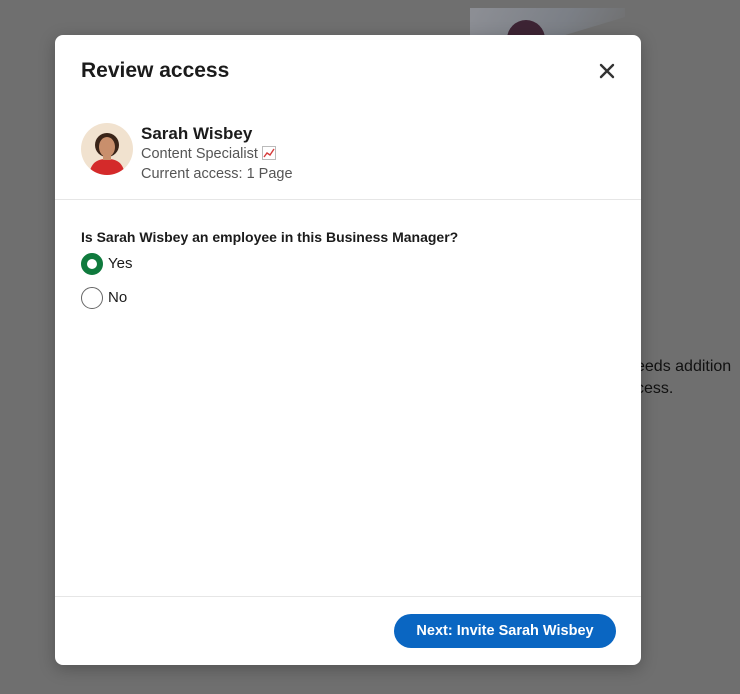  What do you see at coordinates (120, 263) in the screenshot?
I see `radio-label: Yes` at bounding box center [120, 263].